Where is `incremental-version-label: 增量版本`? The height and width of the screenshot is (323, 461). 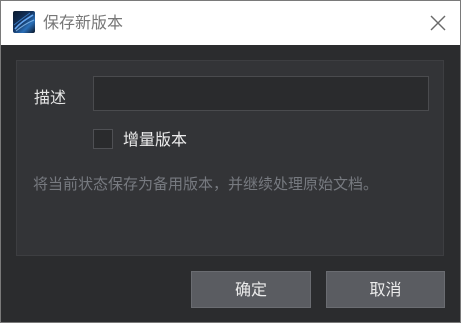
incremental-version-label: 增量版本 is located at coordinates (155, 140).